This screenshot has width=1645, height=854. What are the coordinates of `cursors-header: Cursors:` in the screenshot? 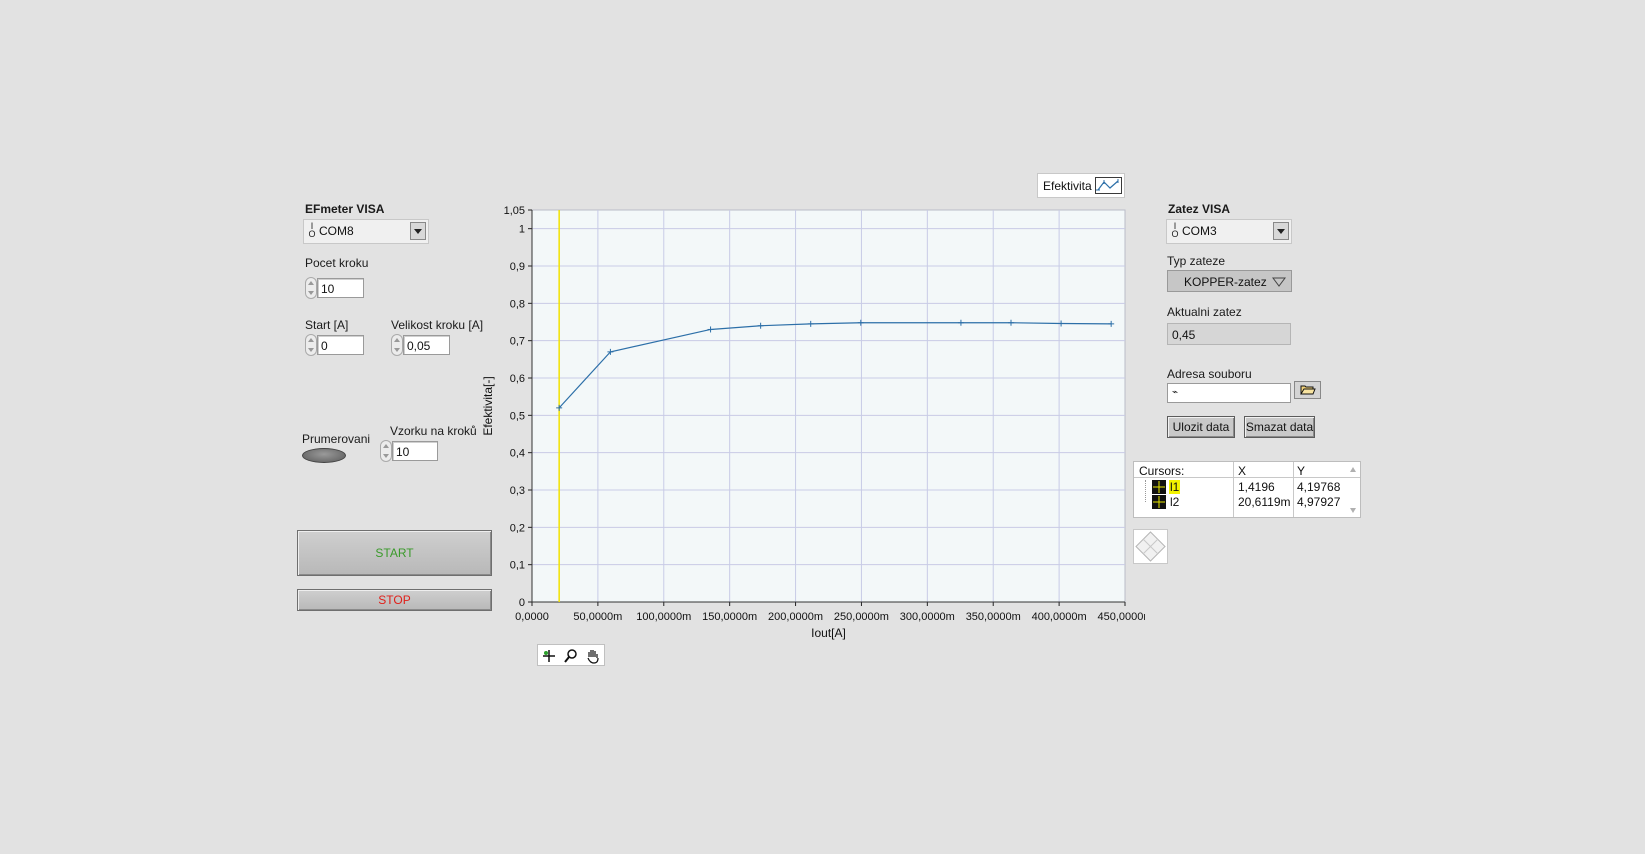 It's located at (1162, 471).